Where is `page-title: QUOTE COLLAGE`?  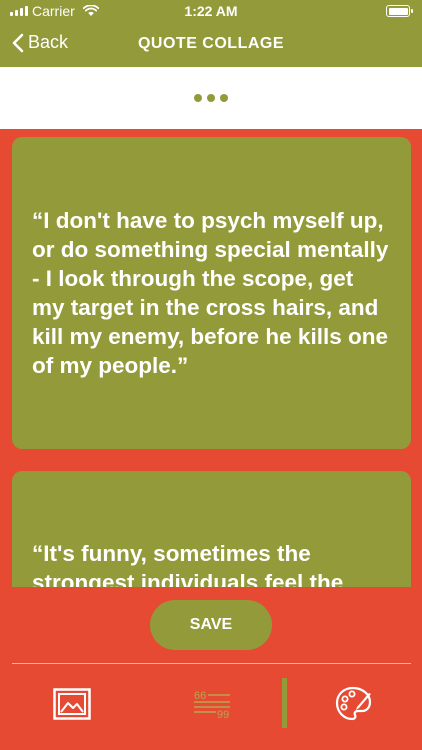 page-title: QUOTE COLLAGE is located at coordinates (211, 43).